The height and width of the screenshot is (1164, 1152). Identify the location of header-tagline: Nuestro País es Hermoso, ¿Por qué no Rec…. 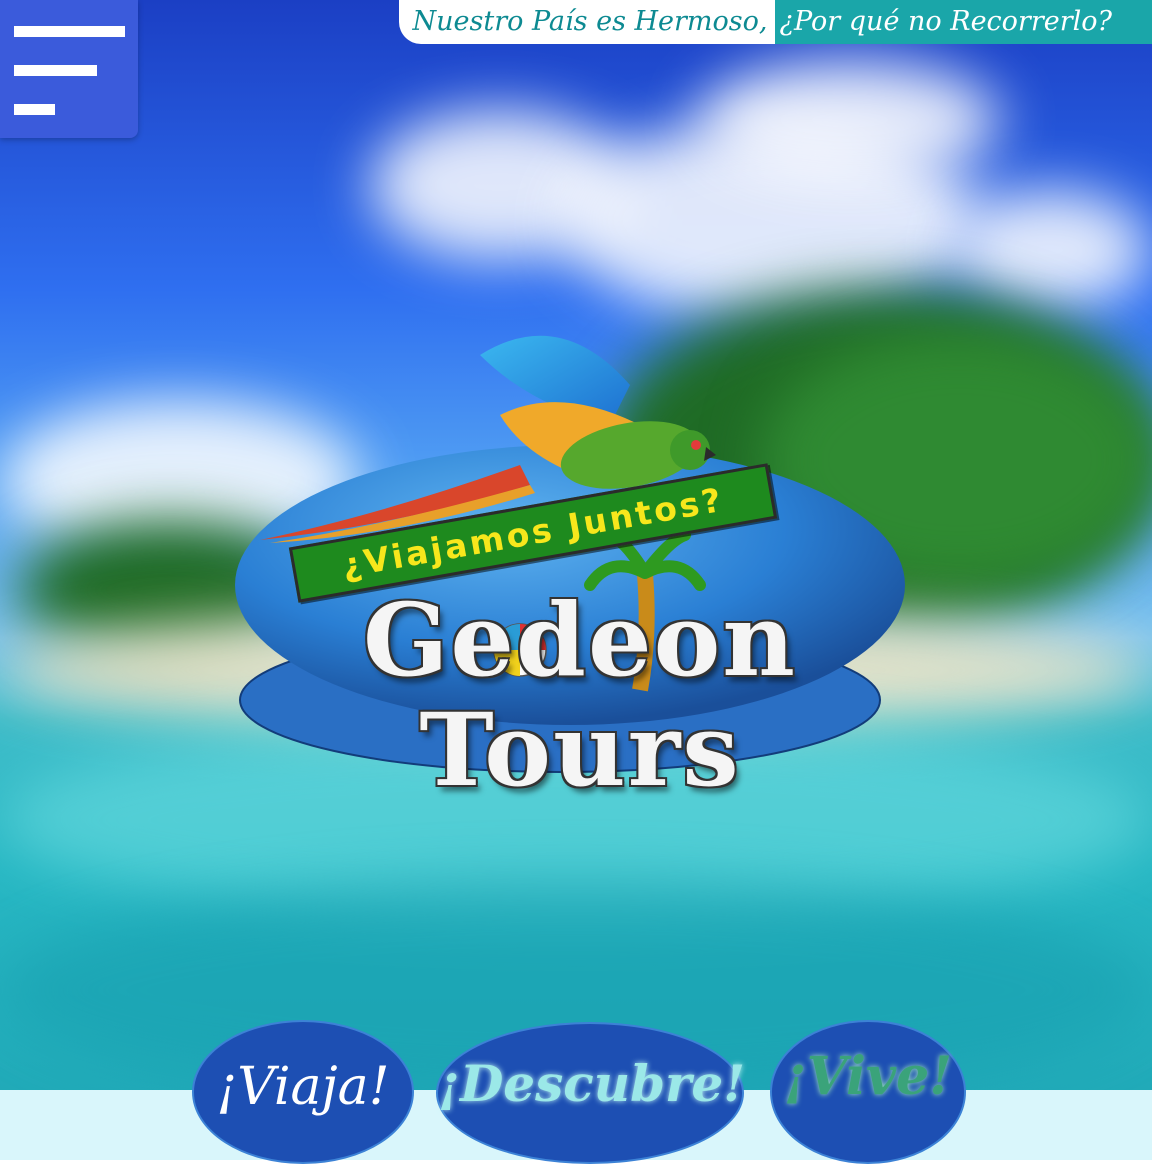
(775, 22).